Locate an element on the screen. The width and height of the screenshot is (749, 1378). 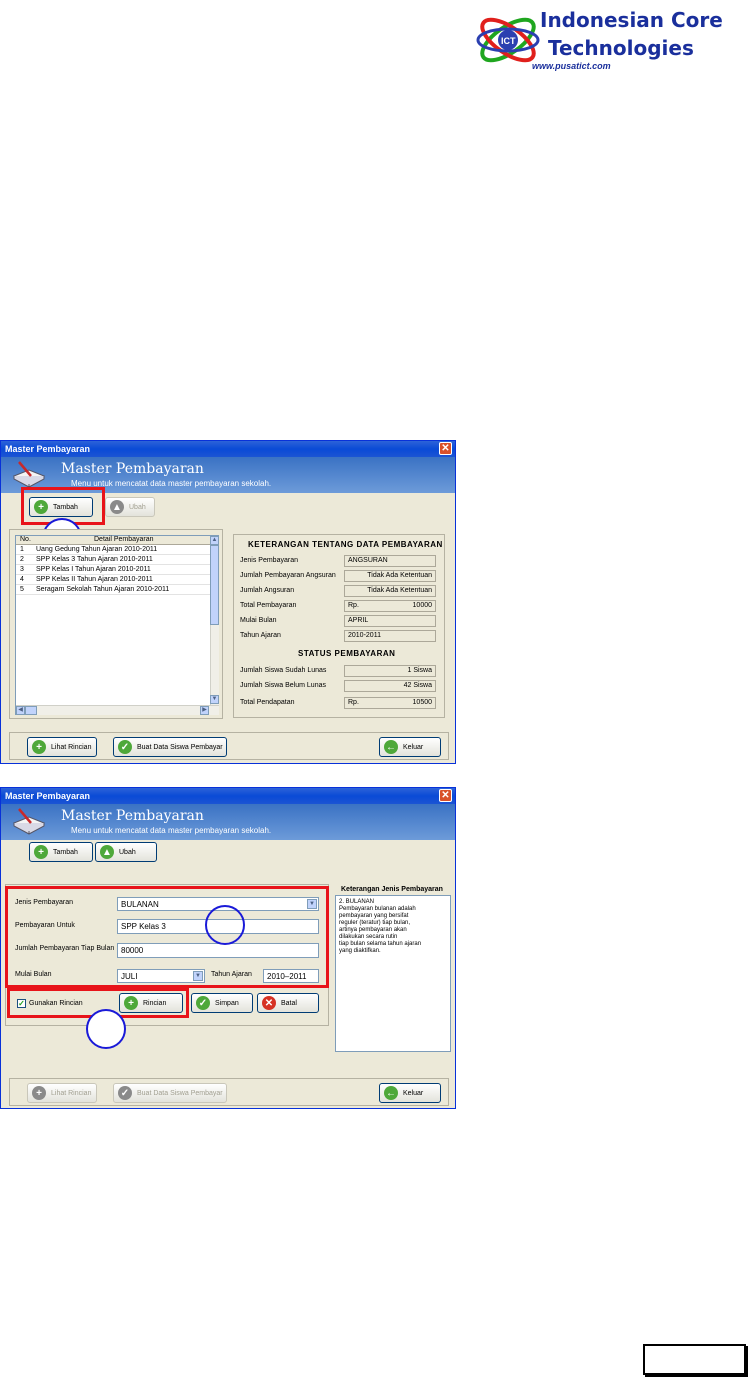
scroll-thumb is located at coordinates (214, 585).